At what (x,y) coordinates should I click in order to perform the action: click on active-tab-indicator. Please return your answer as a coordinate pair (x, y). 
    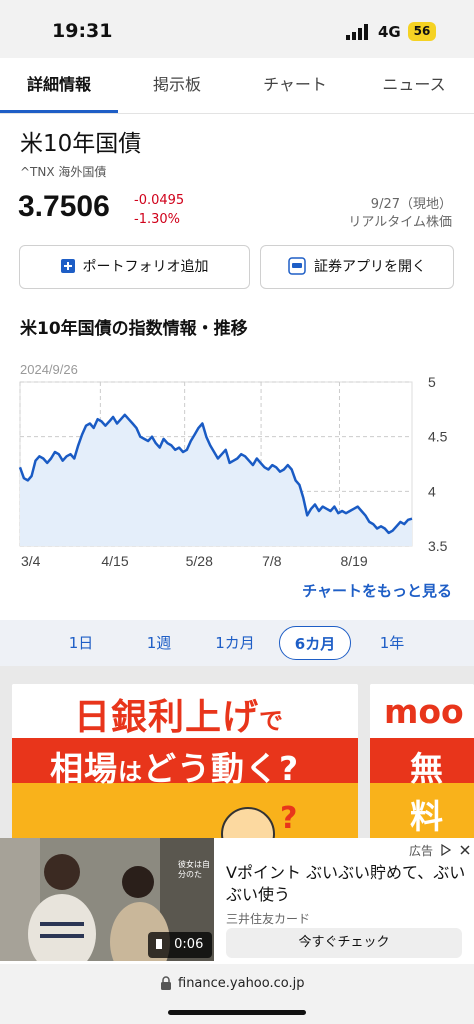
    Looking at the image, I should click on (59, 111).